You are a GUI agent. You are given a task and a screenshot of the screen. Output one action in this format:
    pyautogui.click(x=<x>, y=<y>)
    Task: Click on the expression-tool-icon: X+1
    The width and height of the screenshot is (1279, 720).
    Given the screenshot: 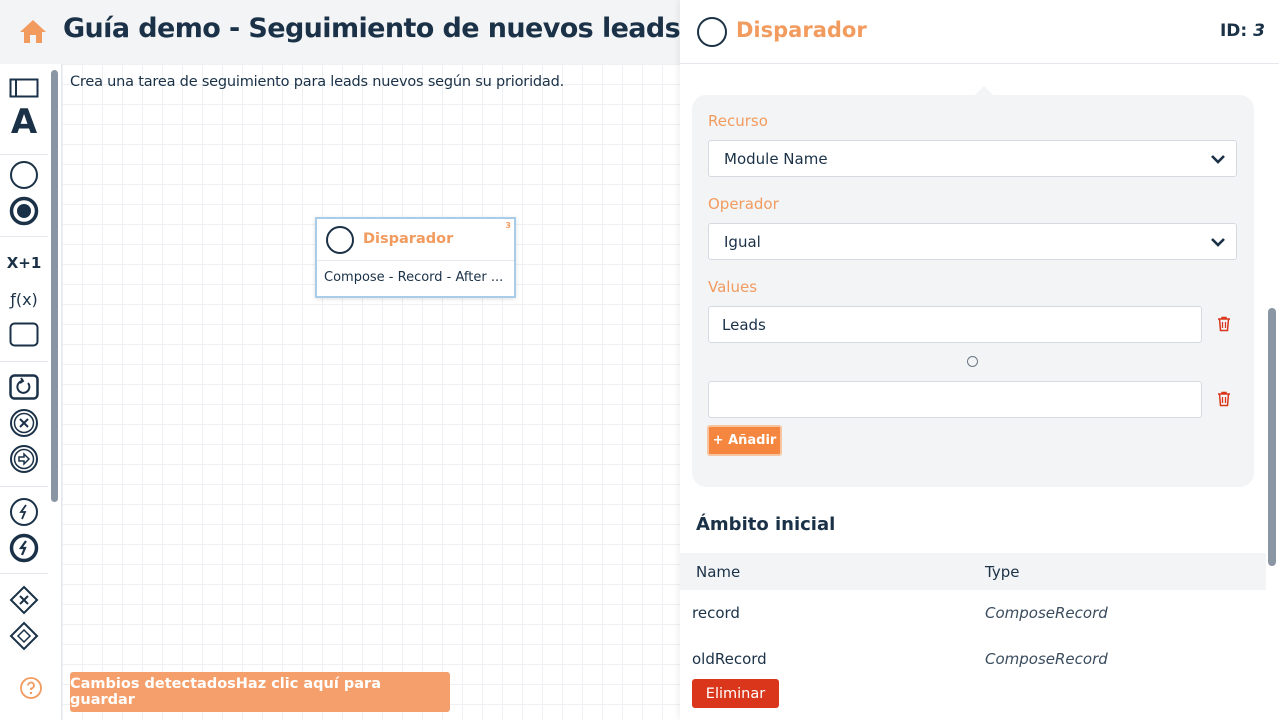 What is the action you would take?
    pyautogui.click(x=24, y=263)
    